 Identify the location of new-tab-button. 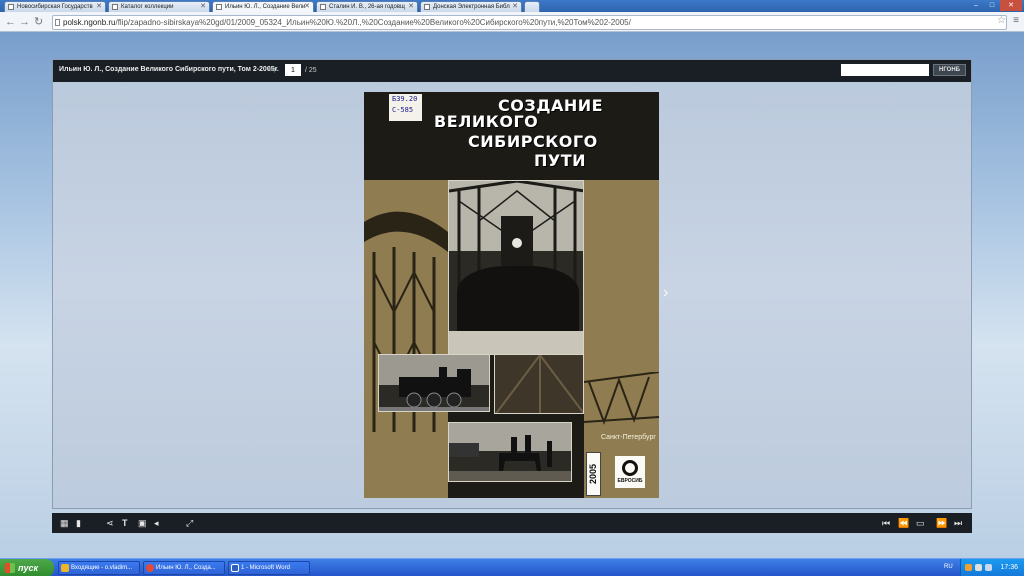
(532, 6).